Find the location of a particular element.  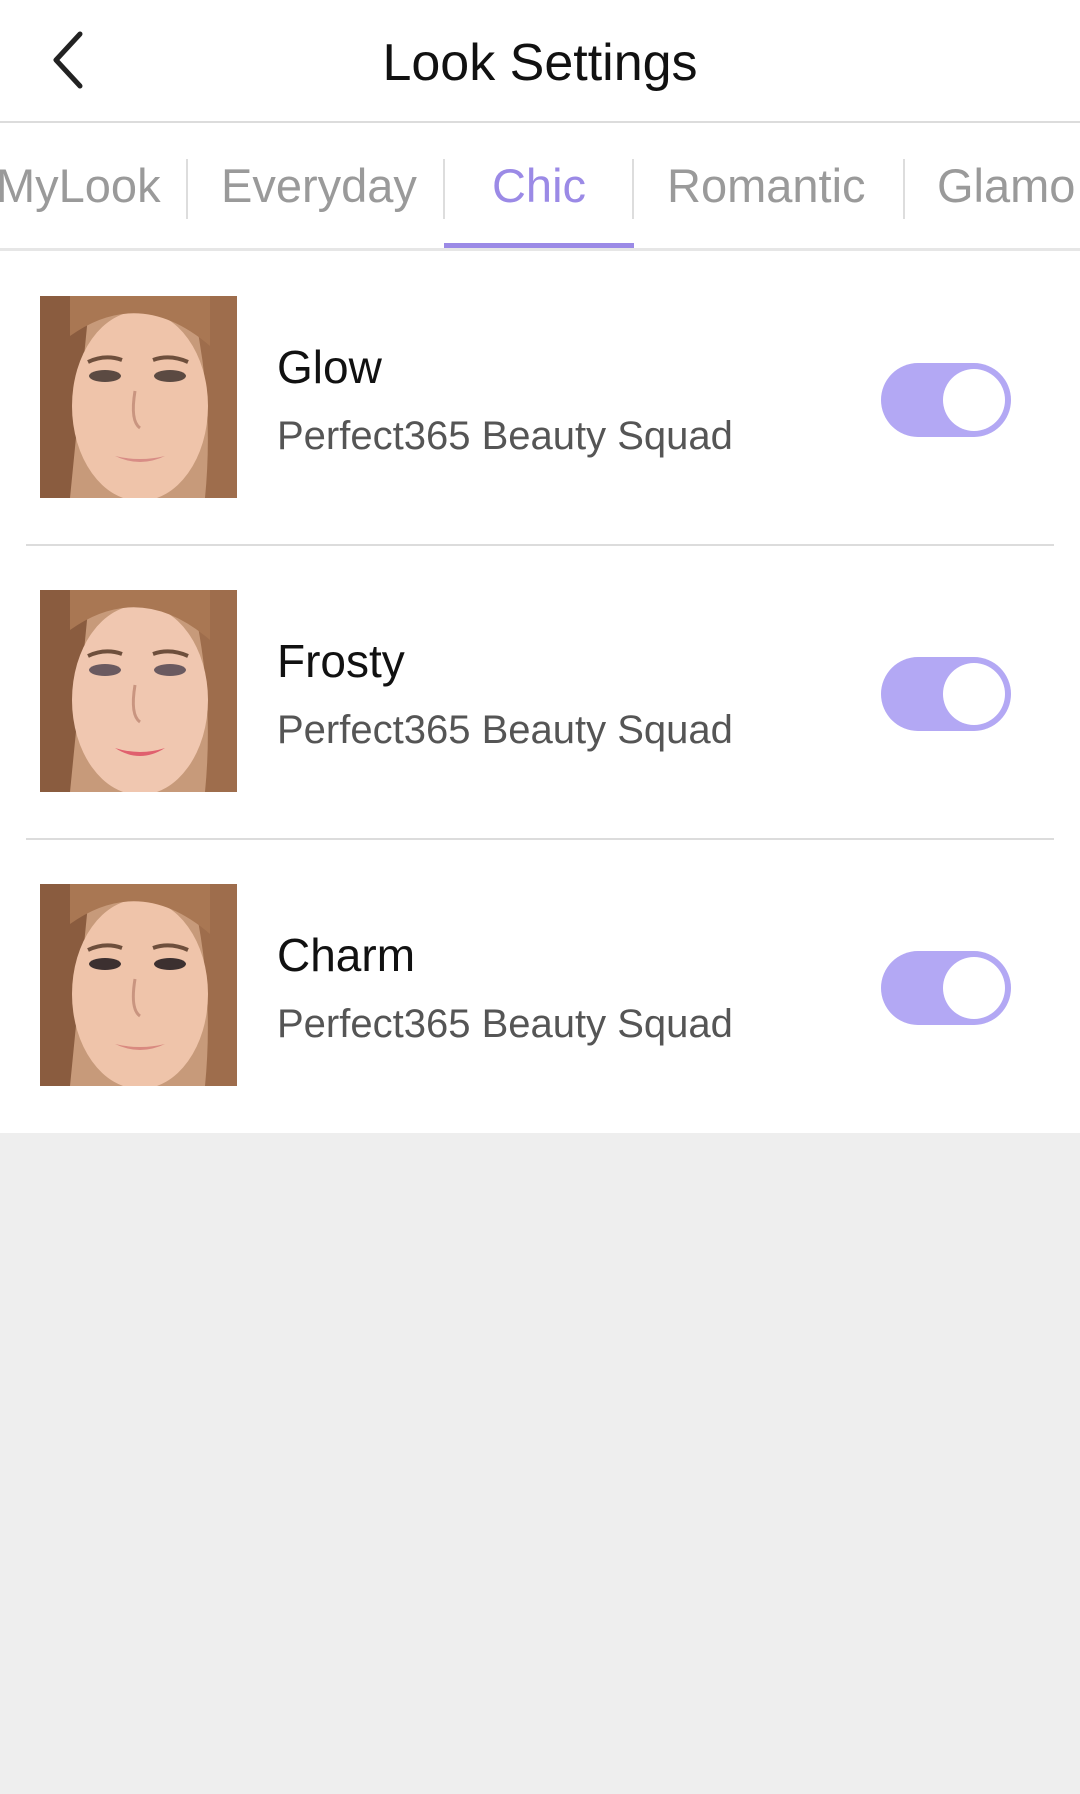

look-category-tabs: MyLook Everyday Chic Romantic Glamo is located at coordinates (540, 187).